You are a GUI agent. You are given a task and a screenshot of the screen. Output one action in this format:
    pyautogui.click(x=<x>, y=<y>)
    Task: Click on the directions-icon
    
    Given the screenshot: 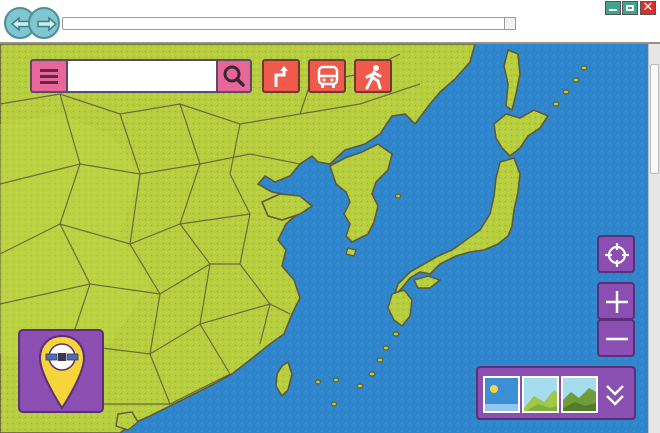 What is the action you would take?
    pyautogui.click(x=281, y=76)
    